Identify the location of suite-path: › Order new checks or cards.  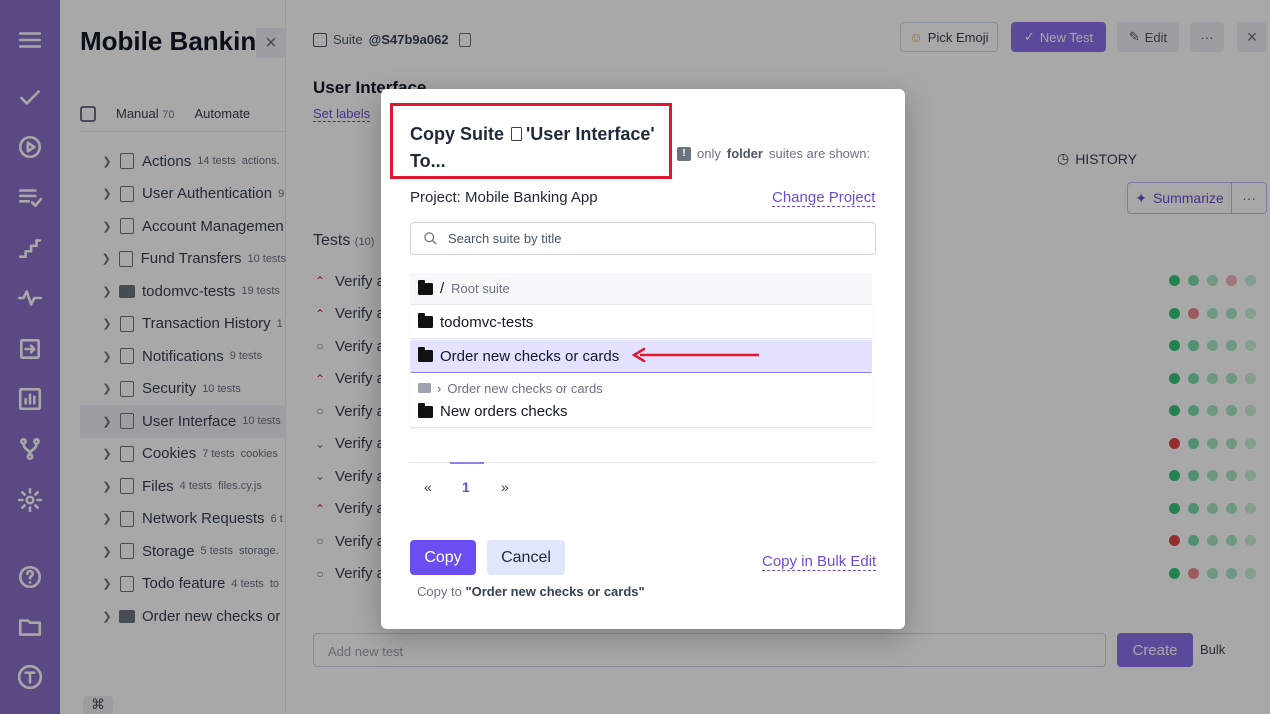
(645, 388).